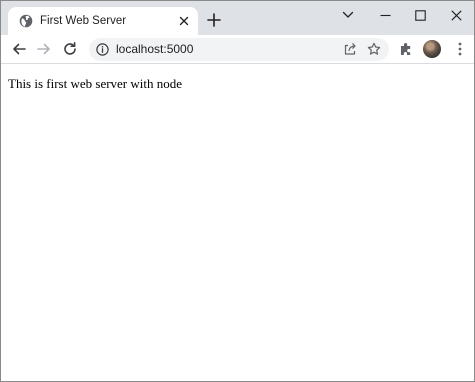  Describe the element at coordinates (460, 49) in the screenshot. I see `kebab-menu-icon` at that location.